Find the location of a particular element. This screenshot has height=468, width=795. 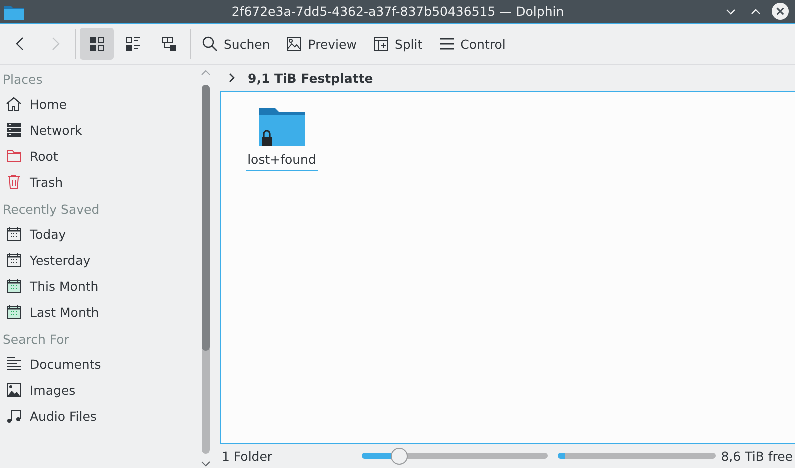

file-name: lost+found is located at coordinates (282, 161).